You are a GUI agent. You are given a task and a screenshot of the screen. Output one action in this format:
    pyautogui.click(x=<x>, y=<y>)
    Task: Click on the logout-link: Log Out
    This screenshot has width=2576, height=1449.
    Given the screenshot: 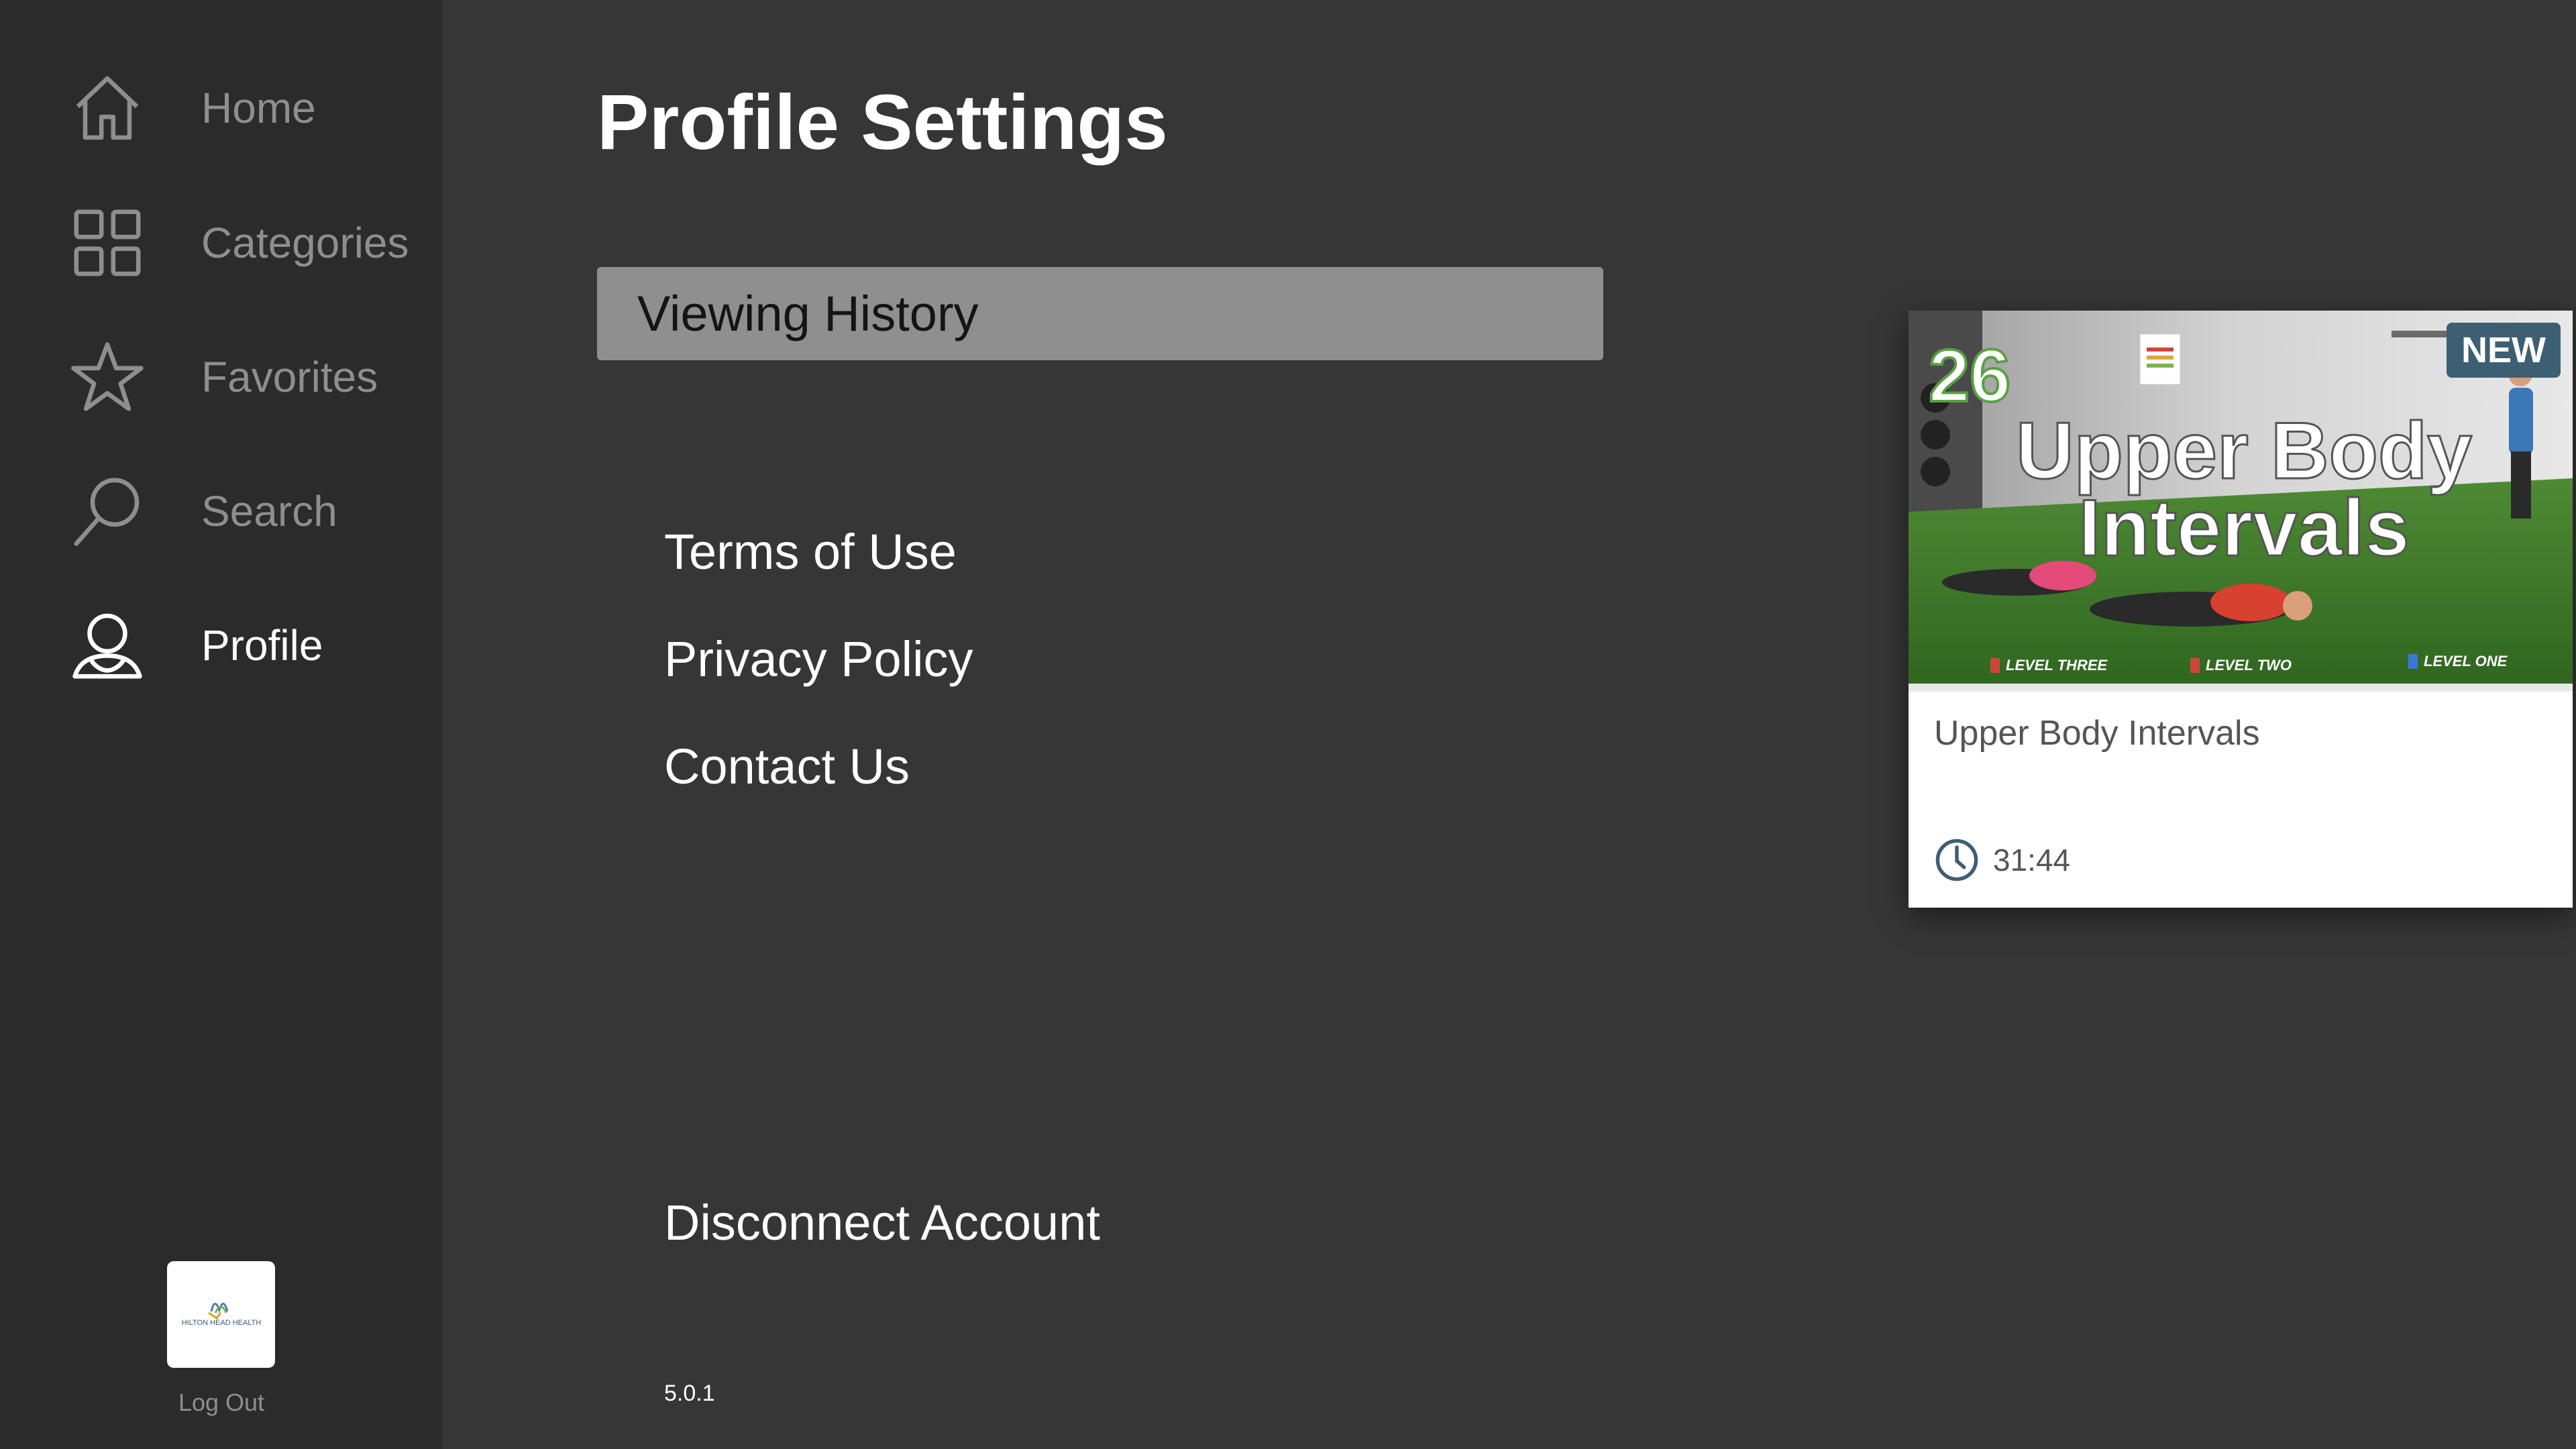 What is the action you would take?
    pyautogui.click(x=221, y=1403)
    